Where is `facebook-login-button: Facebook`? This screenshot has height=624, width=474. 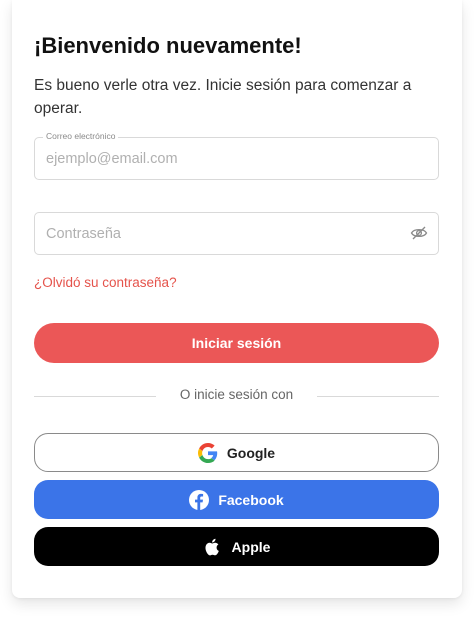 facebook-login-button: Facebook is located at coordinates (236, 499).